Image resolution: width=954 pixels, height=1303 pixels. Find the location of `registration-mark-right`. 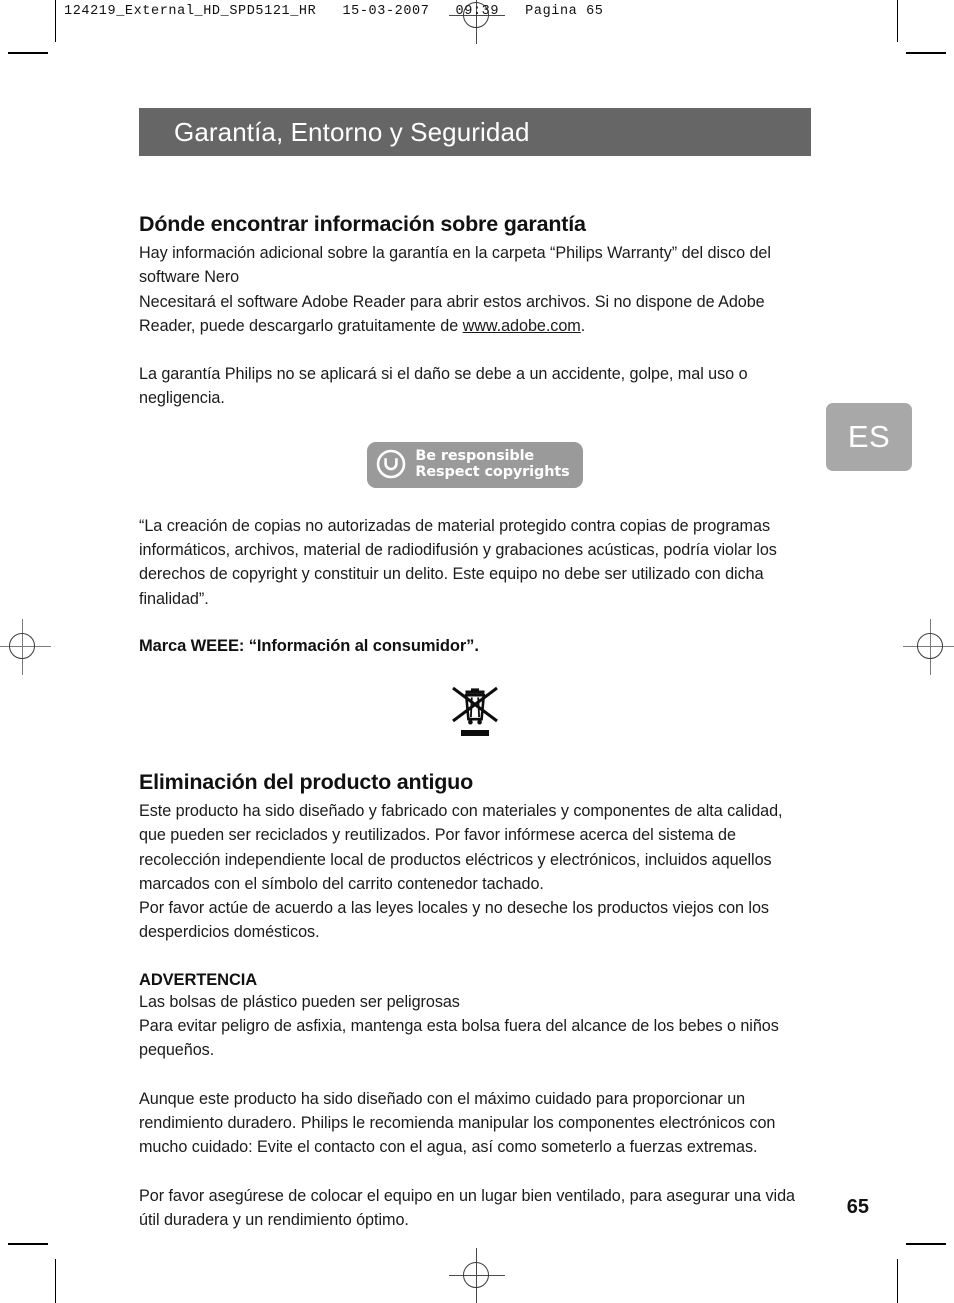

registration-mark-right is located at coordinates (928, 647).